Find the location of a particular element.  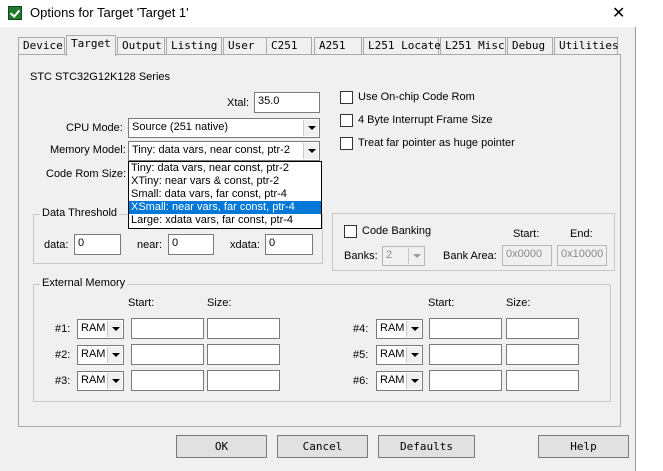

xtal-label: Xtal: is located at coordinates (238, 103).